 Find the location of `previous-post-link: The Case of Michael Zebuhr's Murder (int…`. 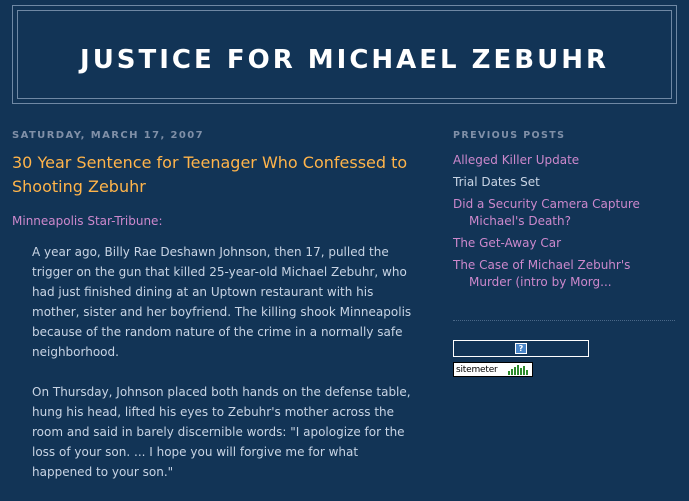

previous-post-link: The Case of Michael Zebuhr's Murder (int… is located at coordinates (541, 273).